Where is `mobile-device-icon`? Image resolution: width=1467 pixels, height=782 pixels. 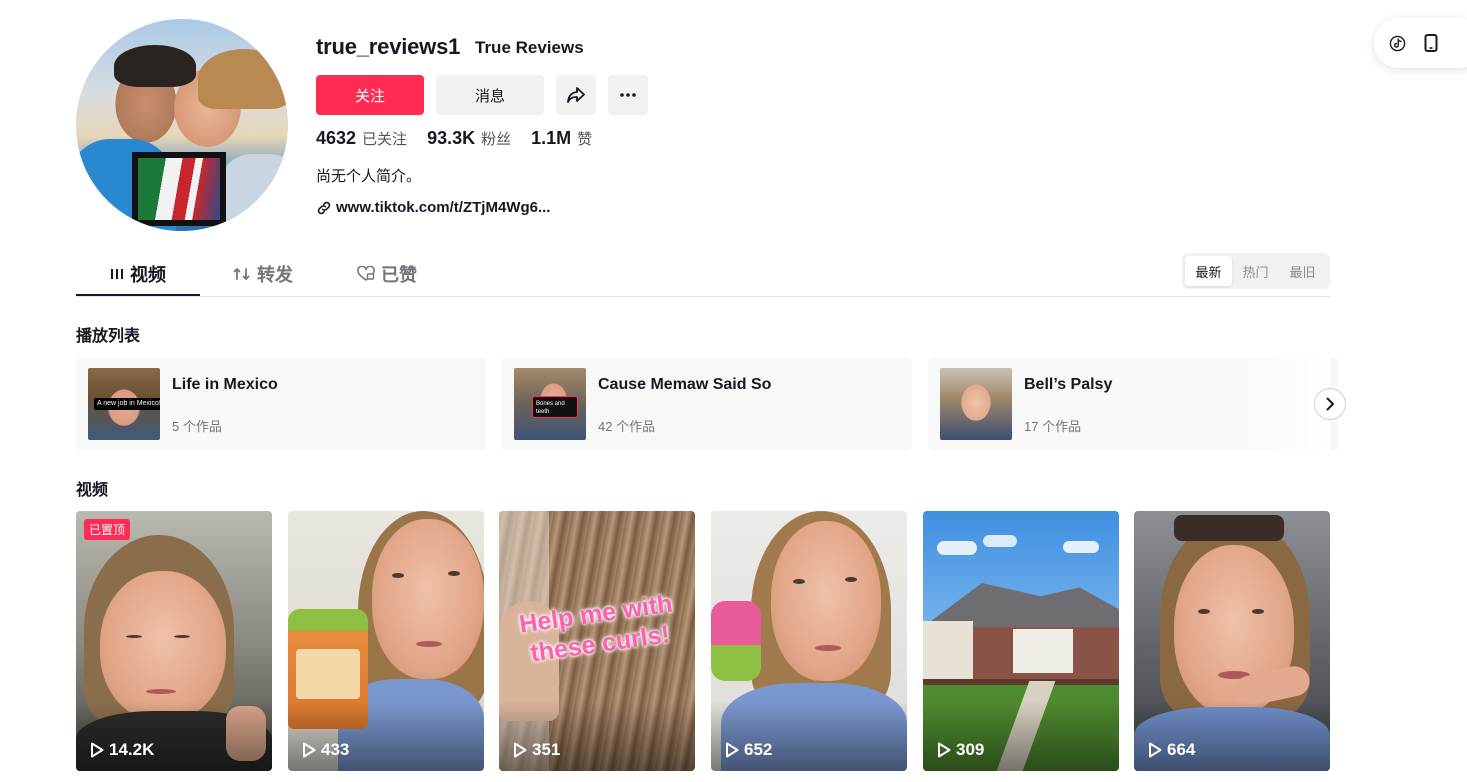 mobile-device-icon is located at coordinates (1431, 43).